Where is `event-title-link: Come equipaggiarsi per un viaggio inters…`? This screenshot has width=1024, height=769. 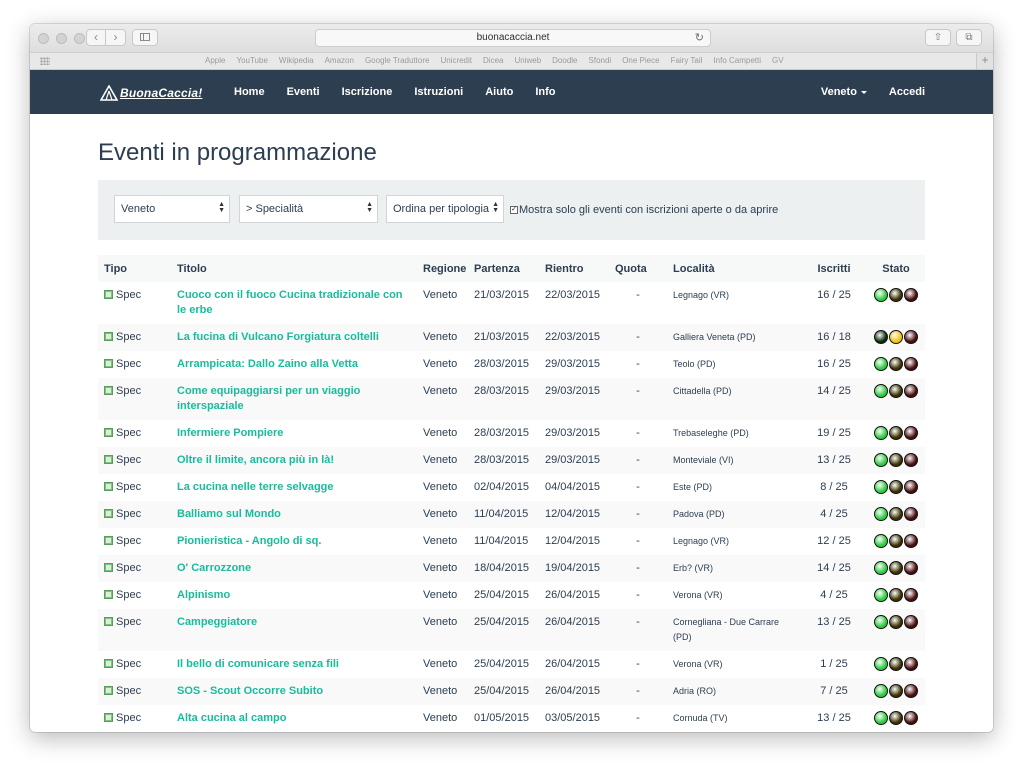
event-title-link: Come equipaggiarsi per un viaggio inters… is located at coordinates (268, 398).